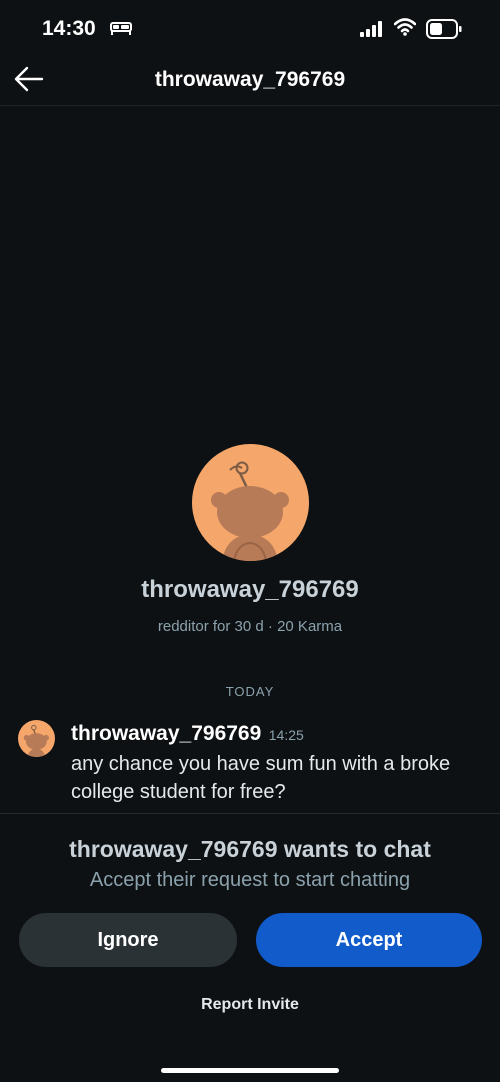  Describe the element at coordinates (128, 940) in the screenshot. I see `ignore-button: Ignore` at that location.